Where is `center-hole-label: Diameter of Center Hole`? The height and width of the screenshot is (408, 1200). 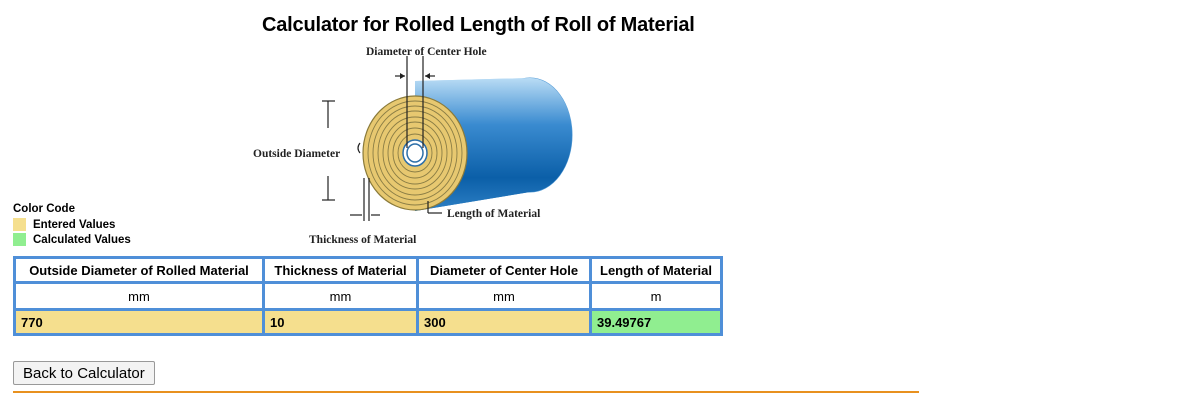 center-hole-label: Diameter of Center Hole is located at coordinates (426, 52).